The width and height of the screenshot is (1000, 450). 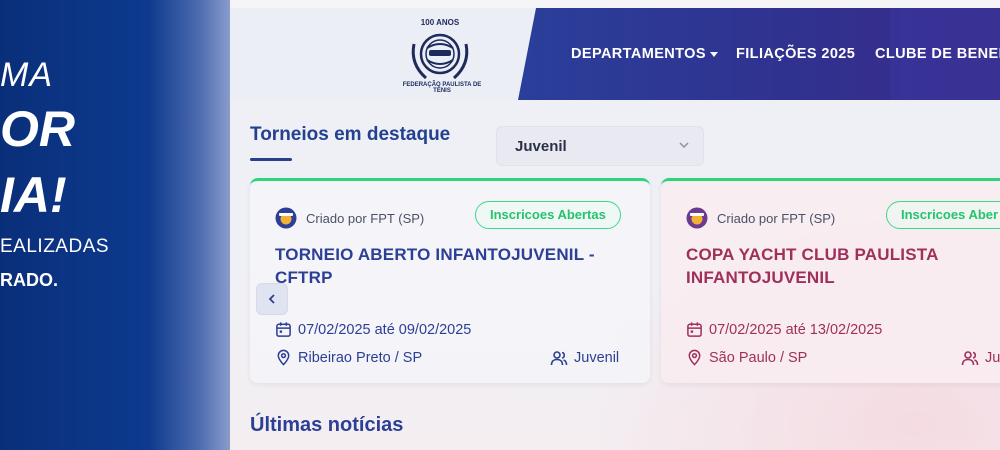 I want to click on location-text: São Paulo / SP, so click(x=758, y=357).